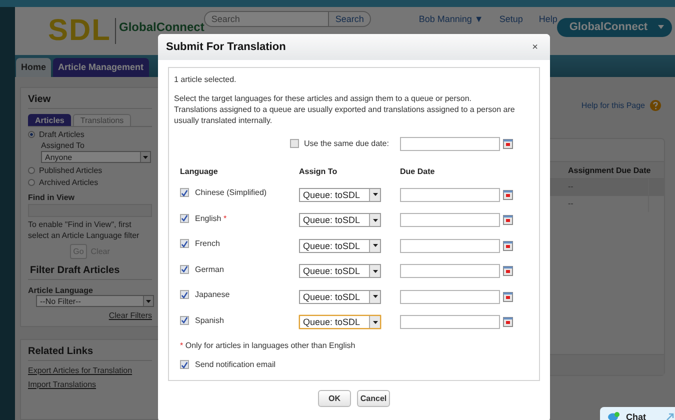 The height and width of the screenshot is (420, 675). Describe the element at coordinates (95, 301) in the screenshot. I see `language-dropdown: --No Filter--` at that location.